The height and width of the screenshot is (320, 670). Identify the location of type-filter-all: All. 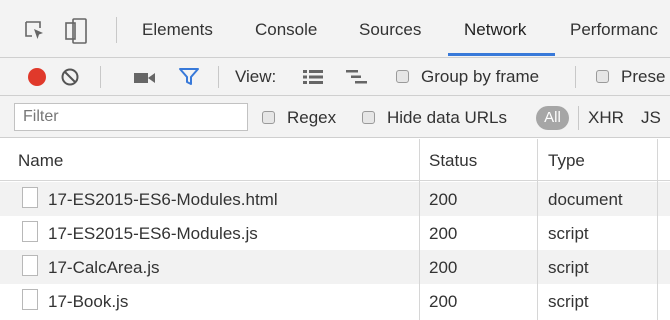
(552, 118).